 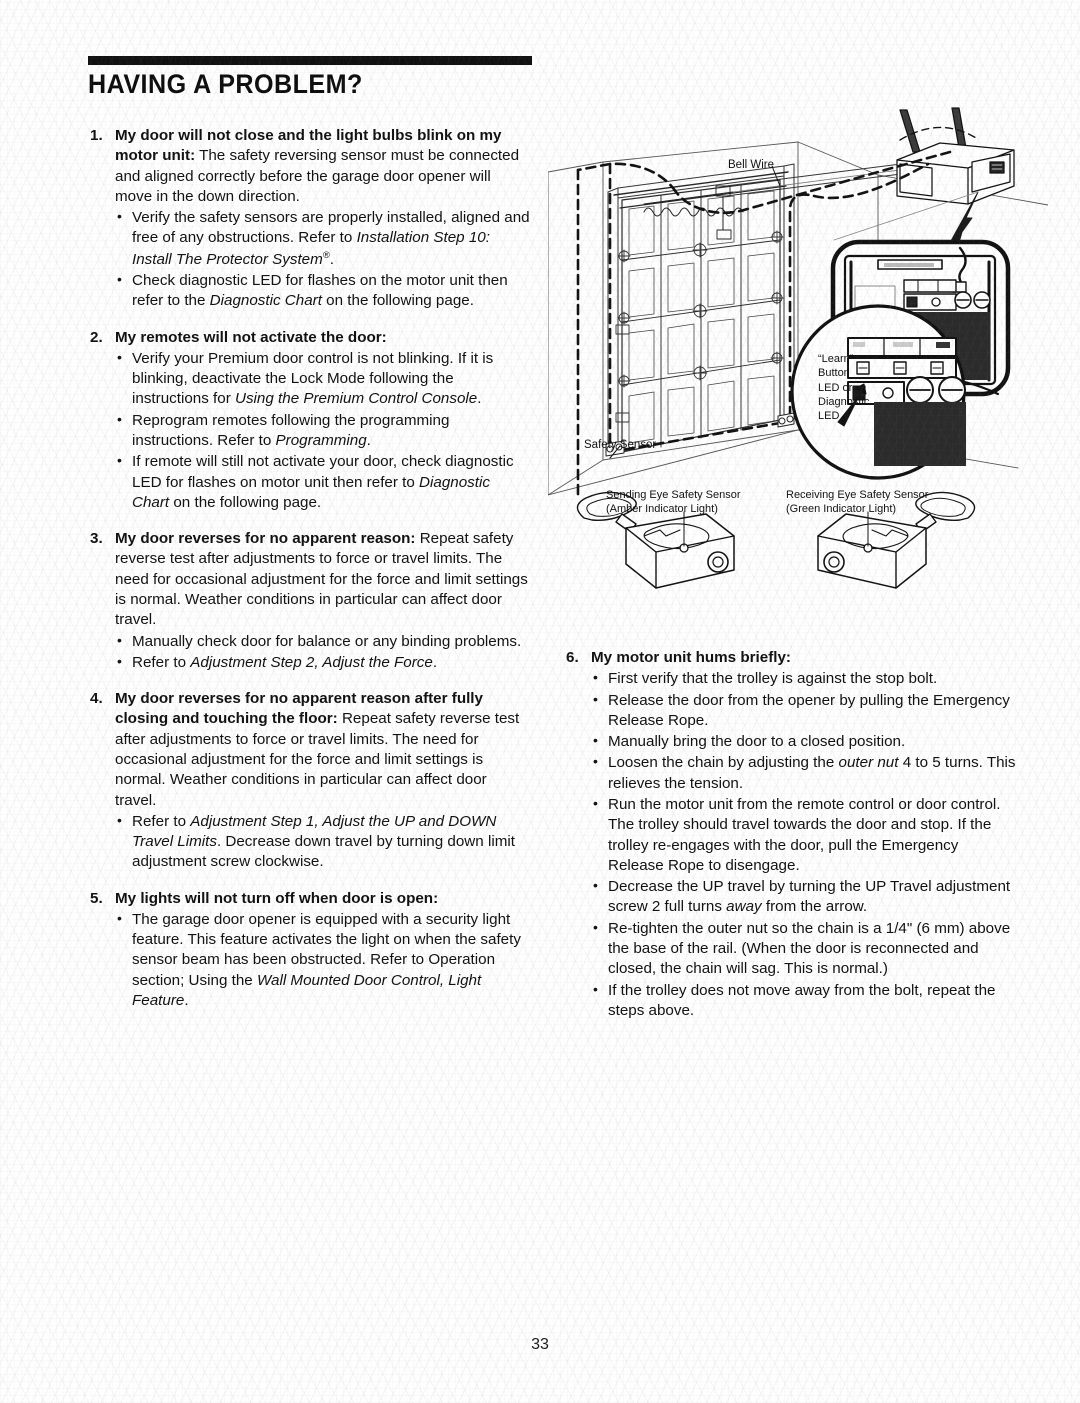 I want to click on learn-line-2: Button, so click(x=834, y=373).